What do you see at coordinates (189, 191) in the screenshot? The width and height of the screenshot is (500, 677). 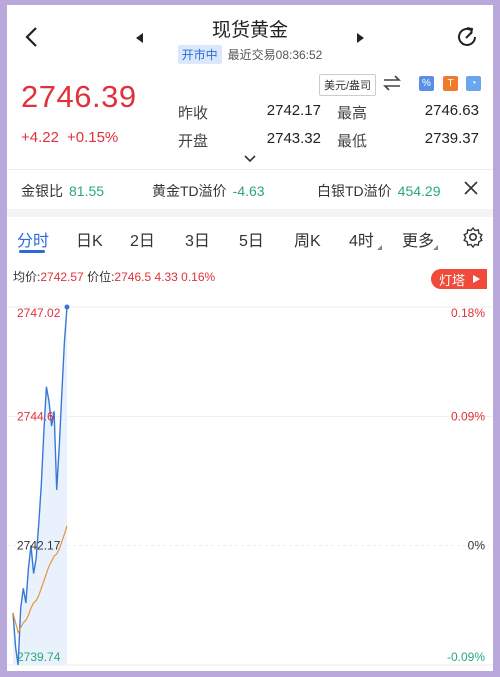 I see `gold-td-label: 黄金TD溢价` at bounding box center [189, 191].